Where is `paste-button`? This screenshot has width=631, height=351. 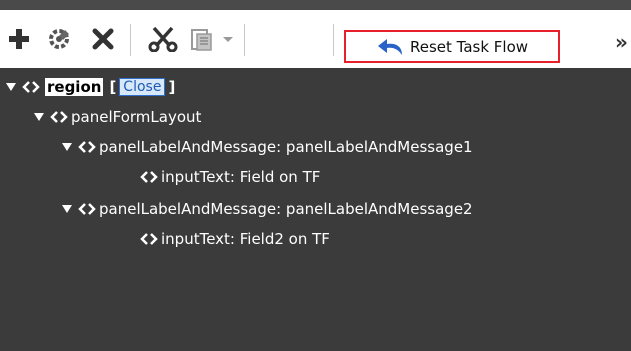 paste-button is located at coordinates (202, 39).